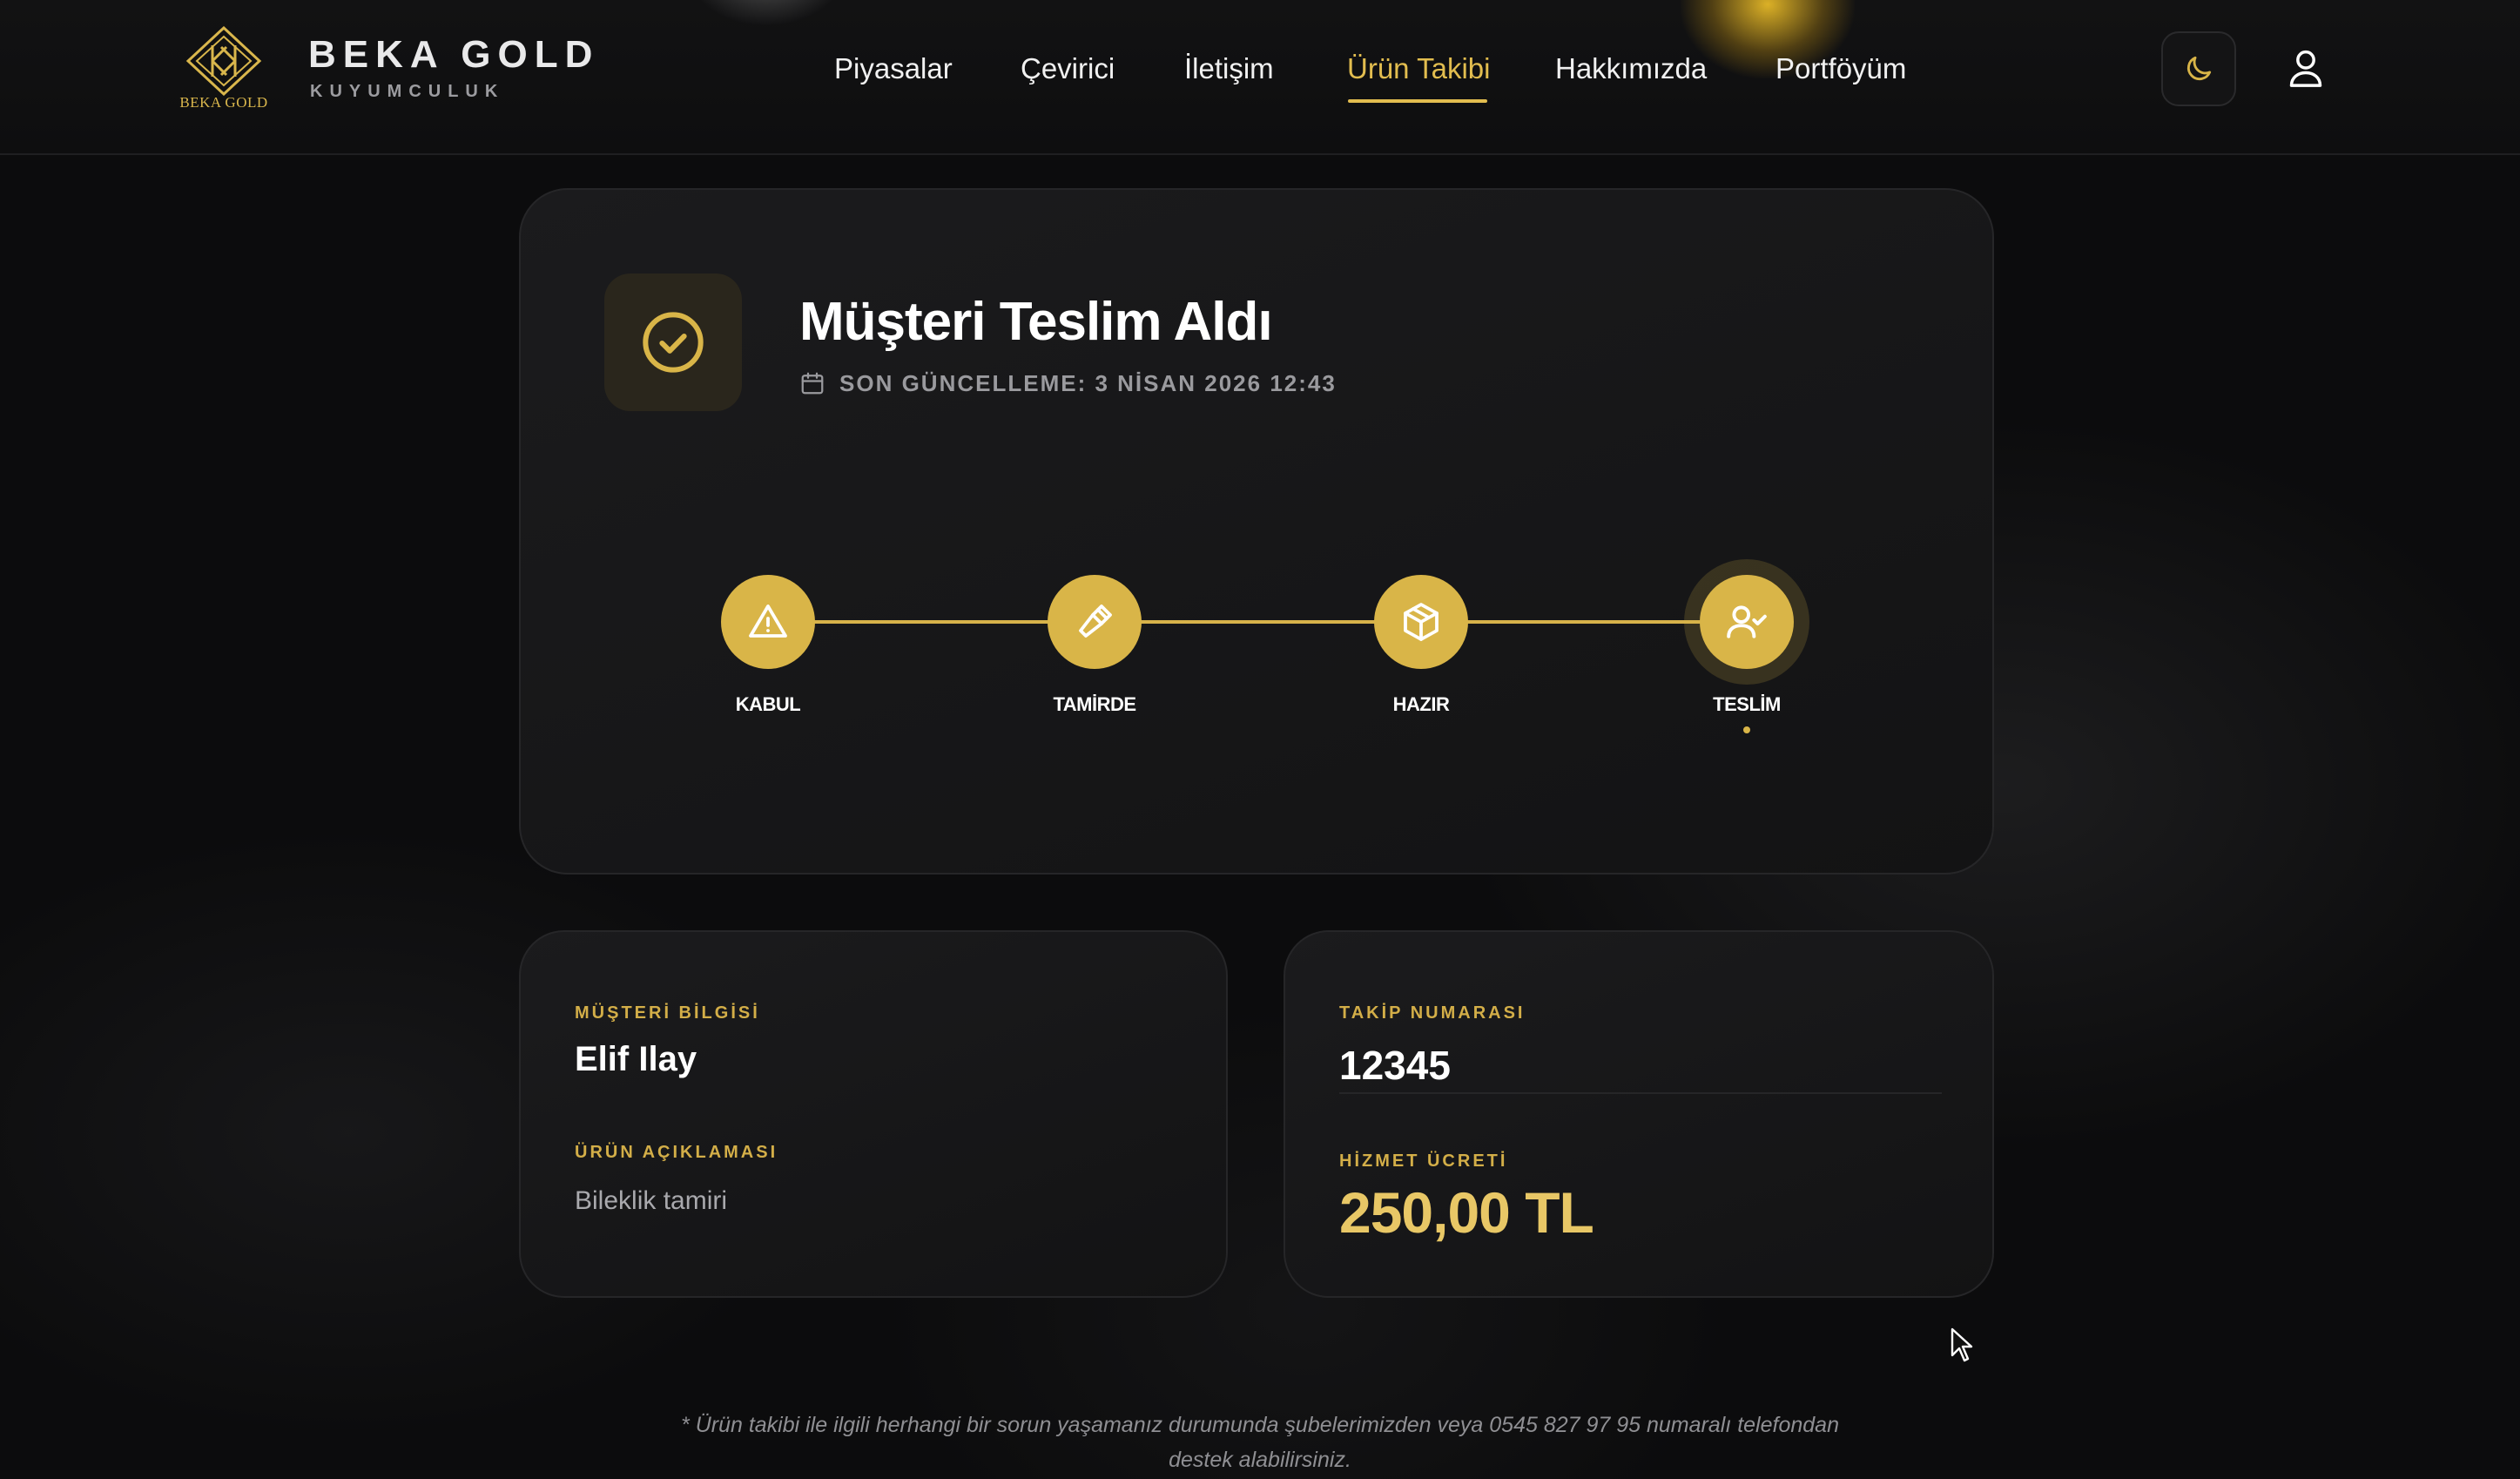 This screenshot has width=2520, height=1479. I want to click on product-description: Bileklik tamiri, so click(651, 1200).